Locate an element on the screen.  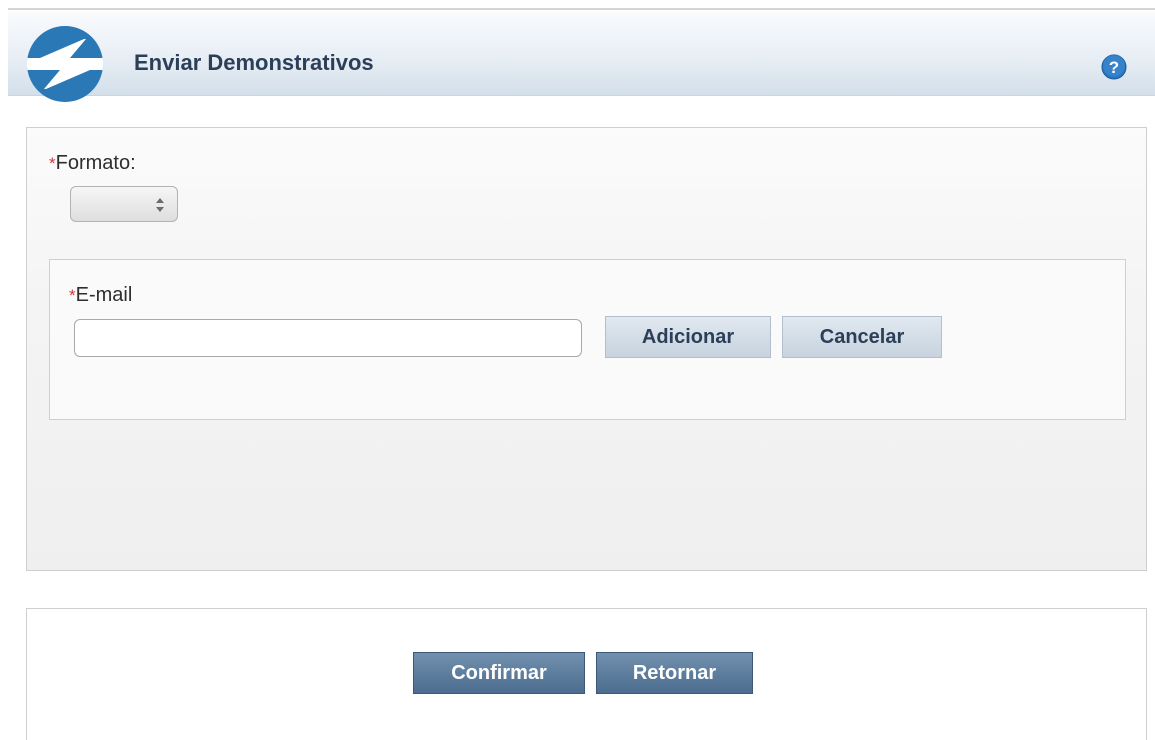
email-input is located at coordinates (328, 338).